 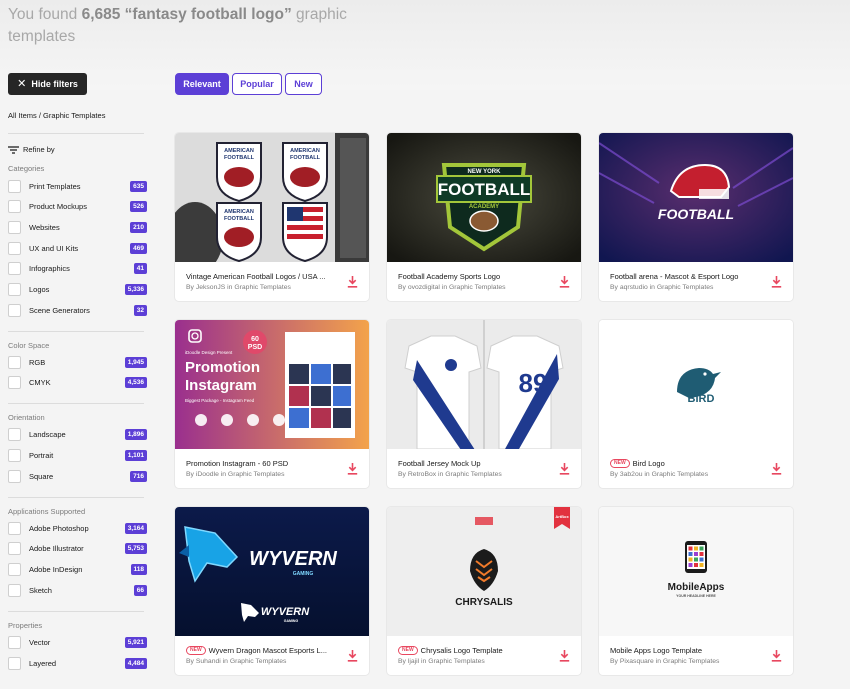 I want to click on result-author: By 3ab2ou in Graphic Templates, so click(x=659, y=474).